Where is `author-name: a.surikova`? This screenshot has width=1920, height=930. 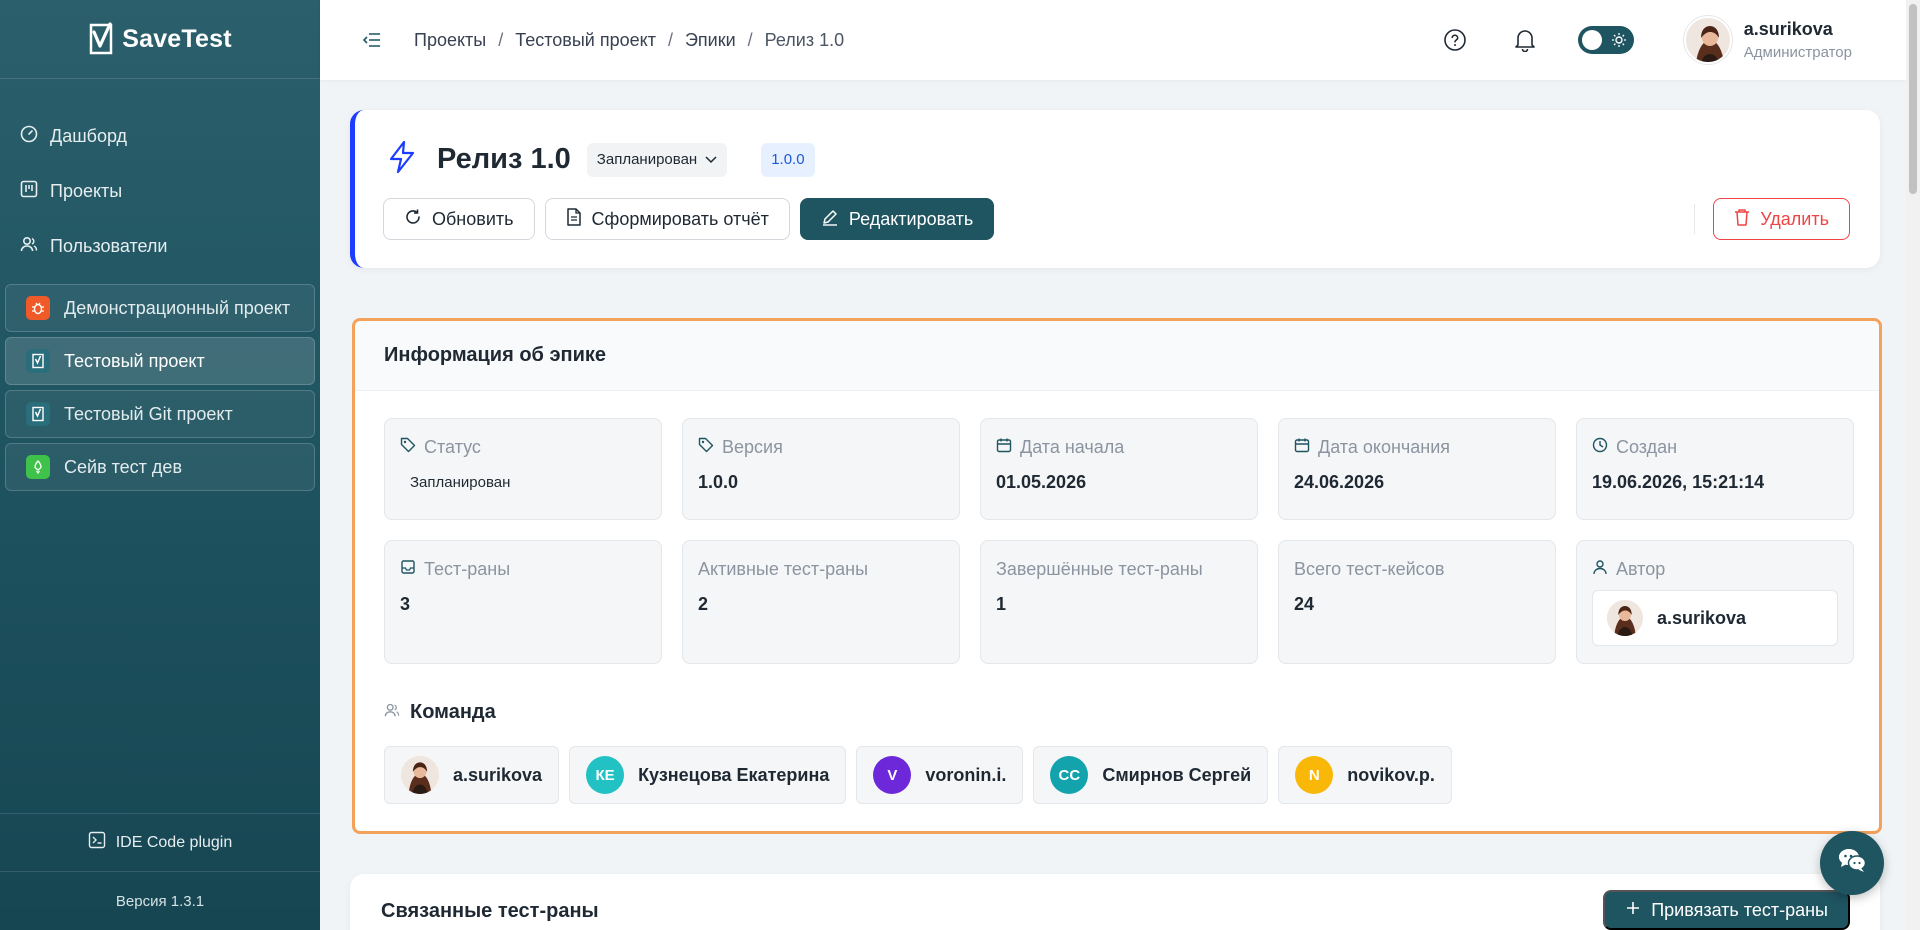 author-name: a.surikova is located at coordinates (1702, 617).